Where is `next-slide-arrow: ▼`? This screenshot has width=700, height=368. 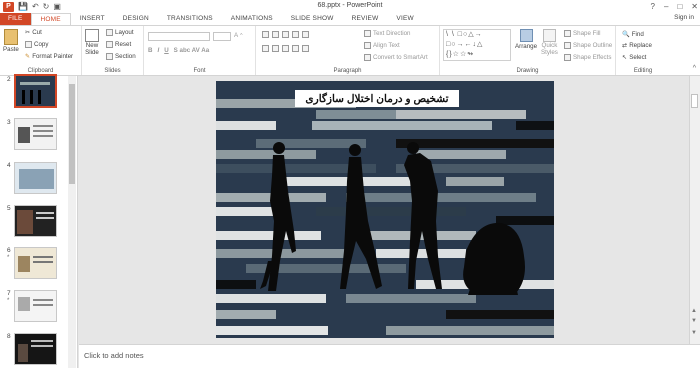 next-slide-arrow: ▼ is located at coordinates (694, 333).